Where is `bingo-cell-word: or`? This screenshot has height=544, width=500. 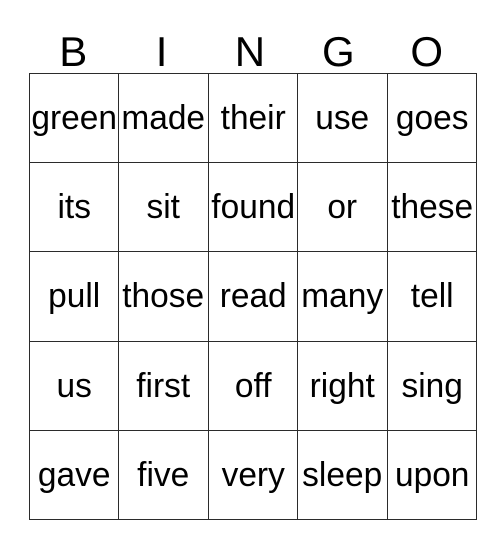
bingo-cell-word: or is located at coordinates (342, 207).